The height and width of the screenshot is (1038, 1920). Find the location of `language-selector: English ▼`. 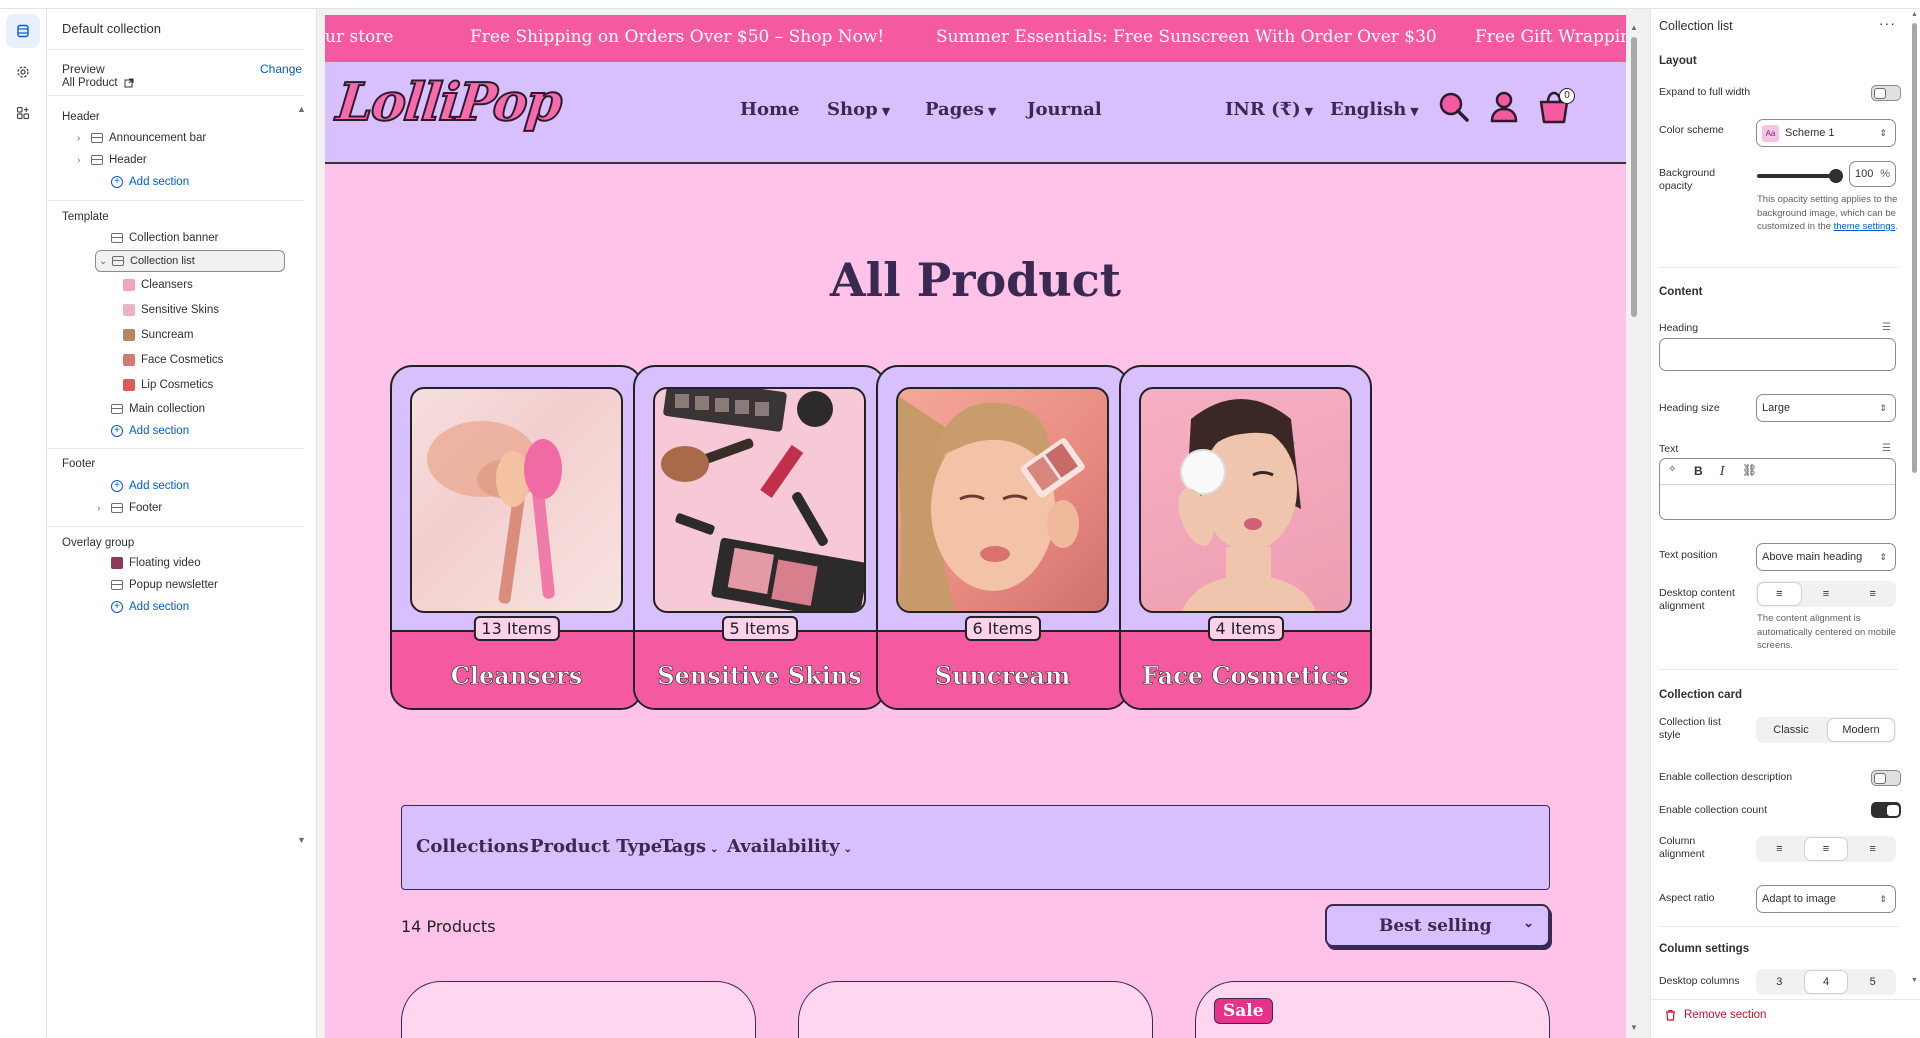

language-selector: English ▼ is located at coordinates (1374, 109).